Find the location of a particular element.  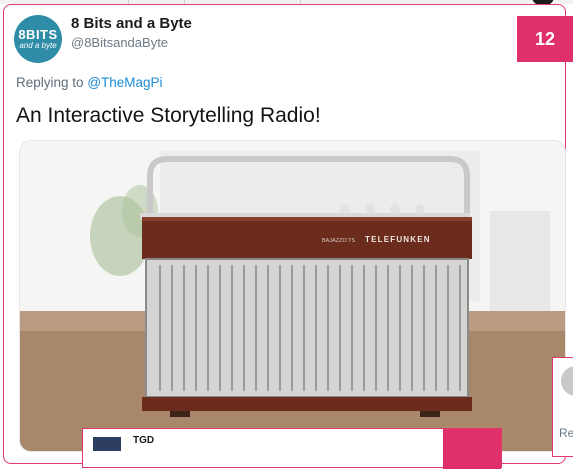

radio-brand-label: TELEFUNKEN is located at coordinates (398, 239).